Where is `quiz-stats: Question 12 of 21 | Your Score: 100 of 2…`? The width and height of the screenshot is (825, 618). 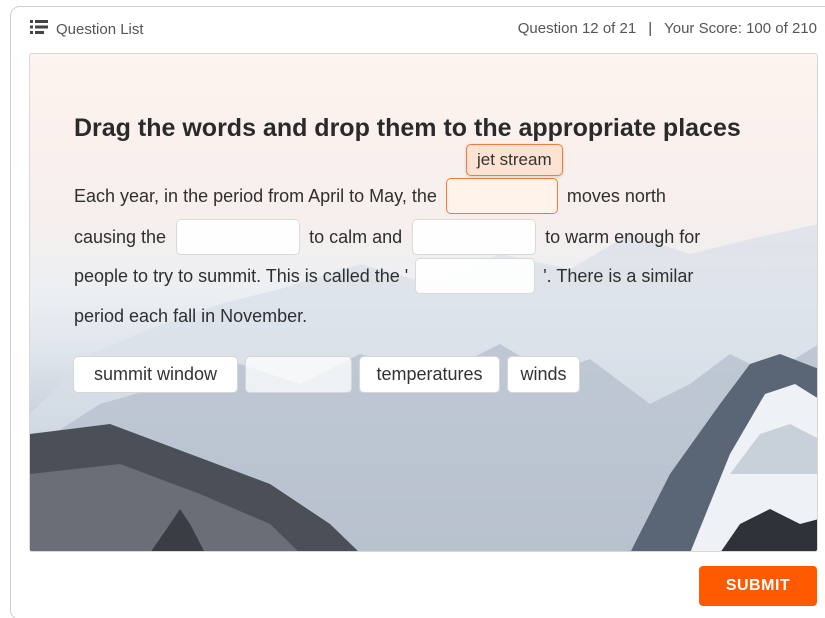 quiz-stats: Question 12 of 21 | Your Score: 100 of 2… is located at coordinates (667, 28).